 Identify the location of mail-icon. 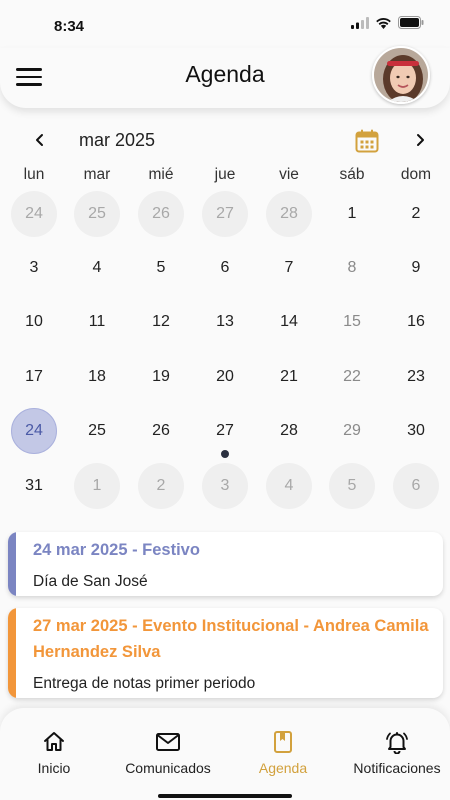
(168, 742).